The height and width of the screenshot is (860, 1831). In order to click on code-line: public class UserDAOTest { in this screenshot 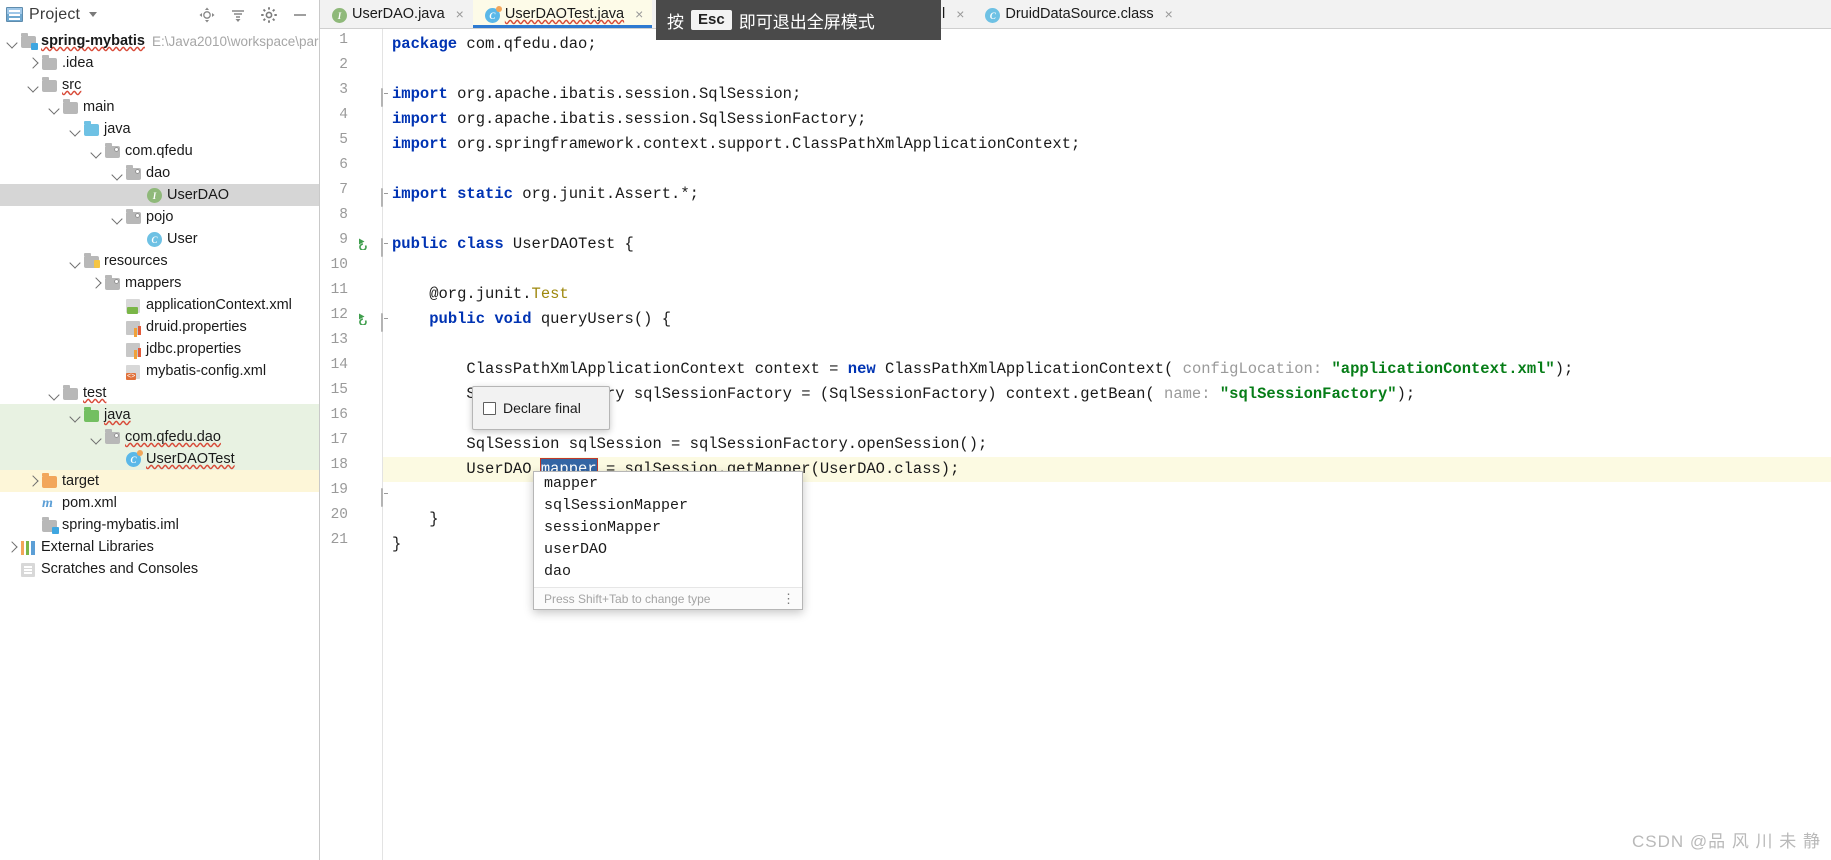, I will do `click(513, 244)`.